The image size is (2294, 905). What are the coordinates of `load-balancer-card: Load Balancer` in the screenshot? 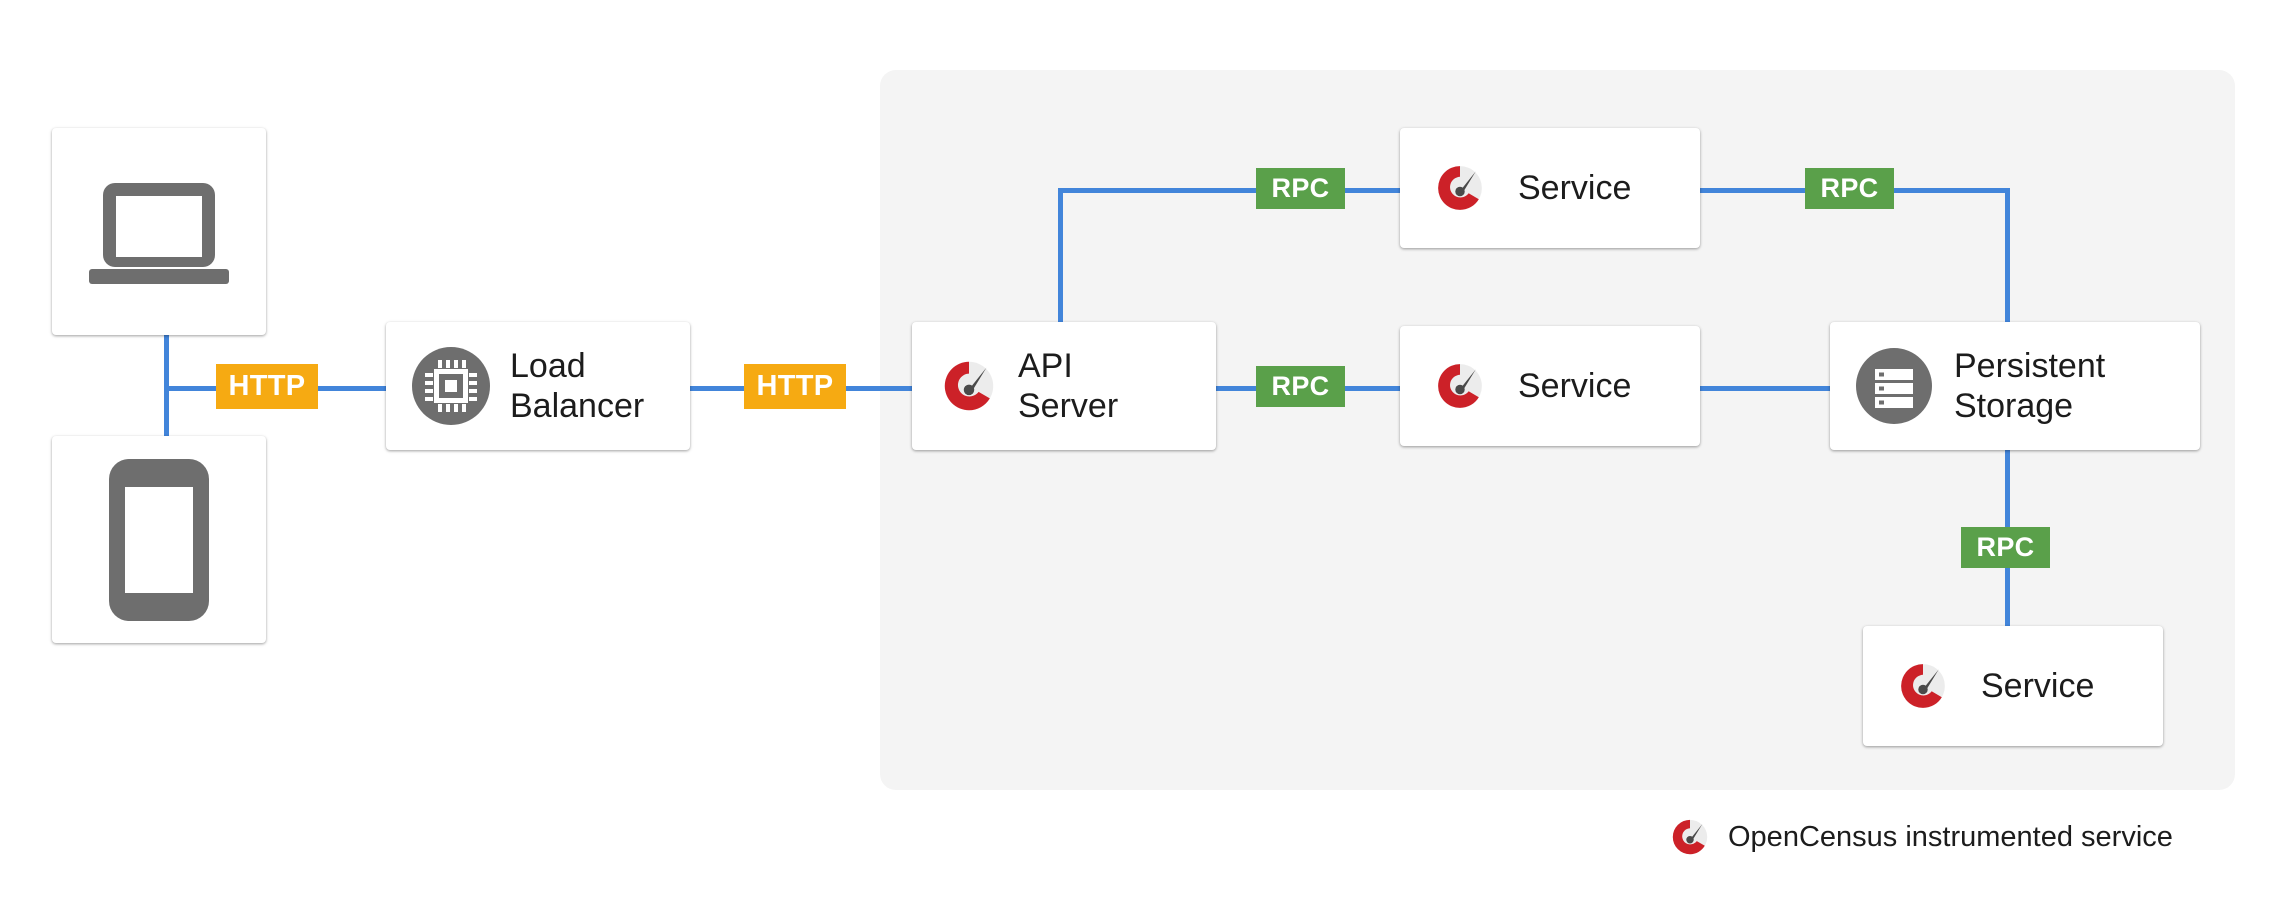 It's located at (538, 386).